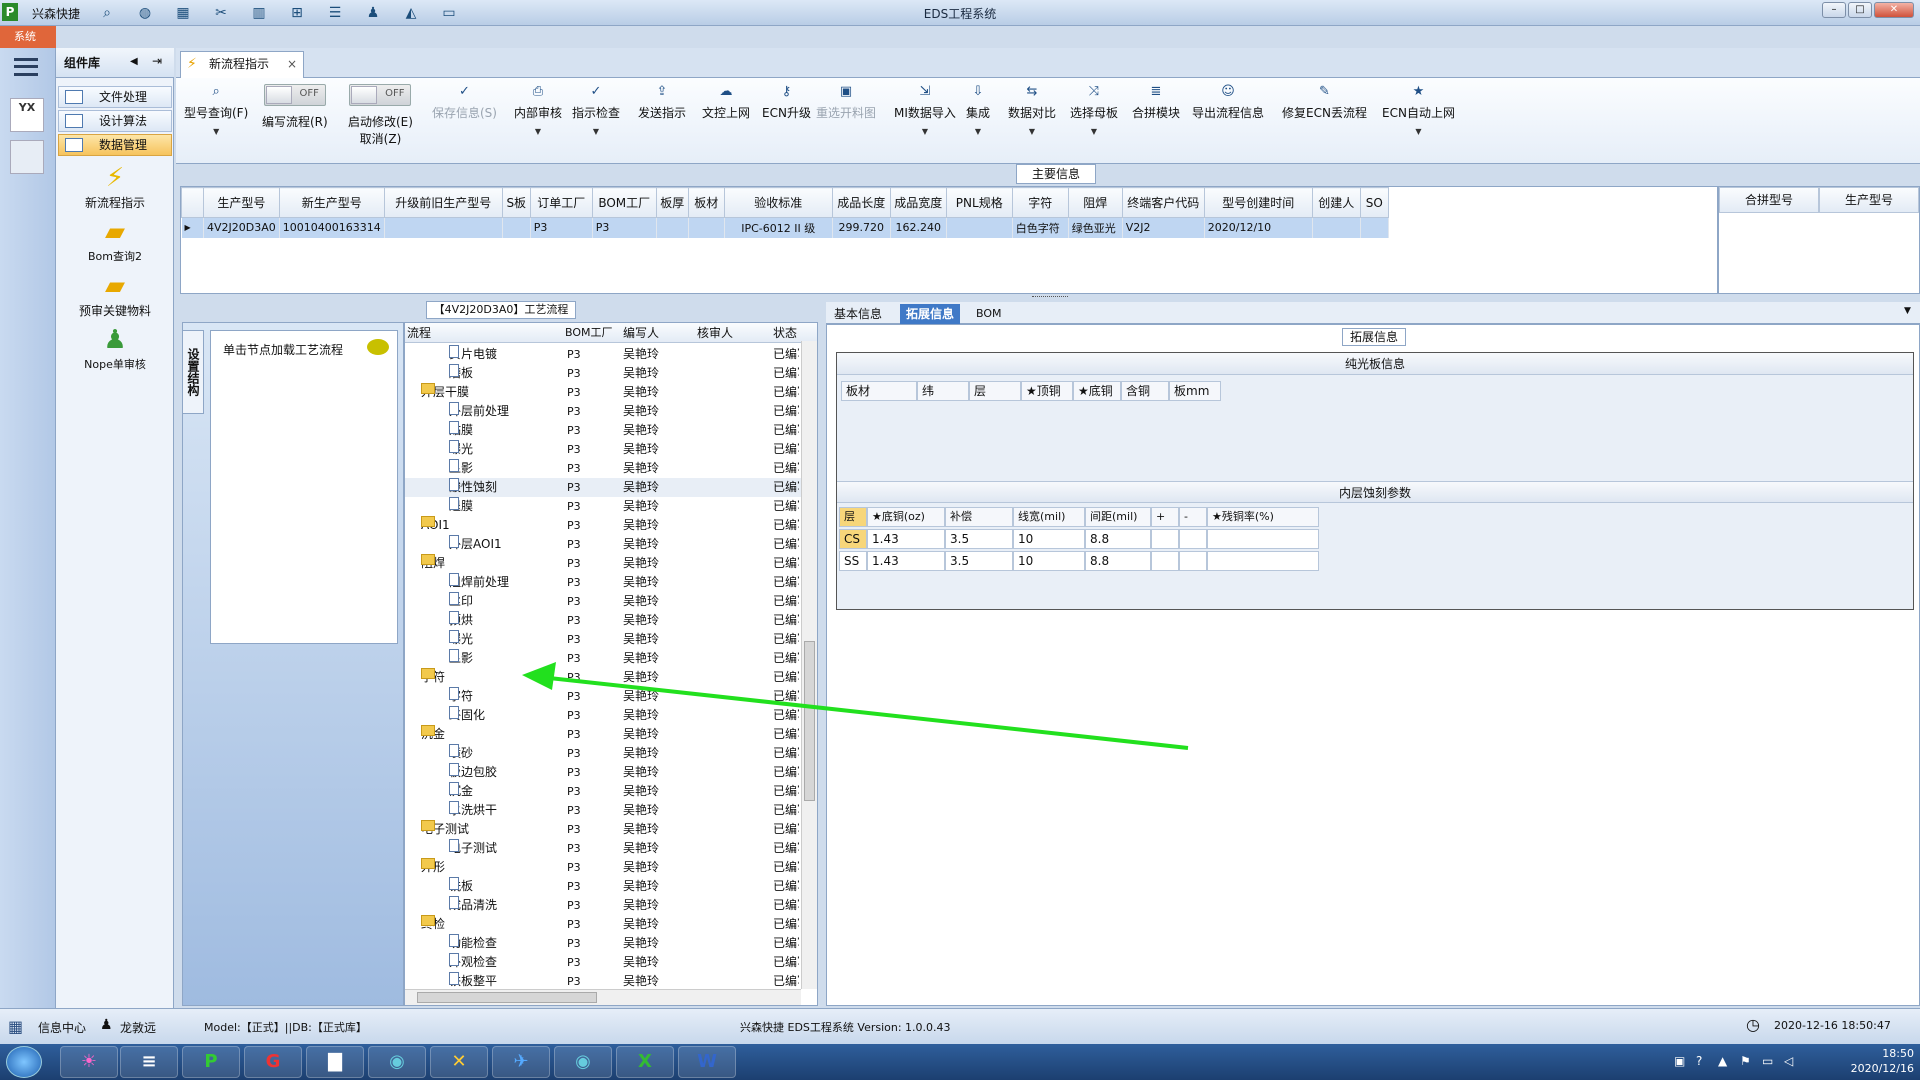  Describe the element at coordinates (149, 1062) in the screenshot. I see `taskbar-app-1: ≡` at that location.